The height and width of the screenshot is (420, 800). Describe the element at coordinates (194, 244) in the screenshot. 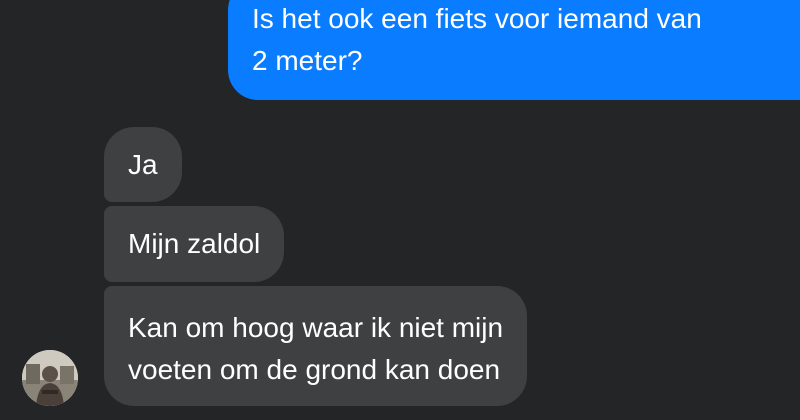

I see `received-message-bubble: Mijn zaldol` at that location.